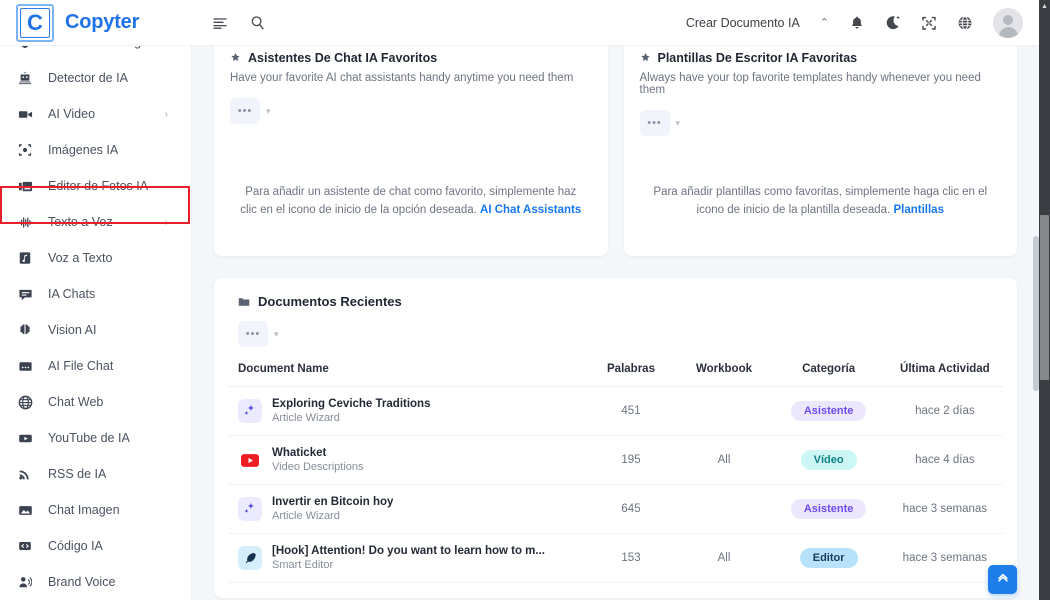  I want to click on sidebar-item-label: YouTube de IA, so click(89, 438).